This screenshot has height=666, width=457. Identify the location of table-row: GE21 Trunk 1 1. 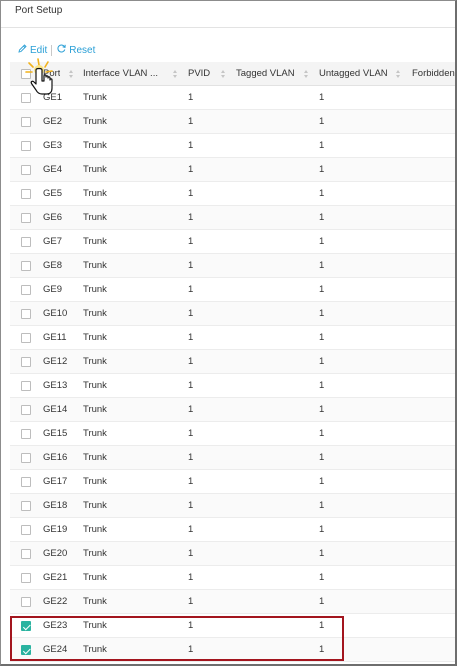
(232, 578).